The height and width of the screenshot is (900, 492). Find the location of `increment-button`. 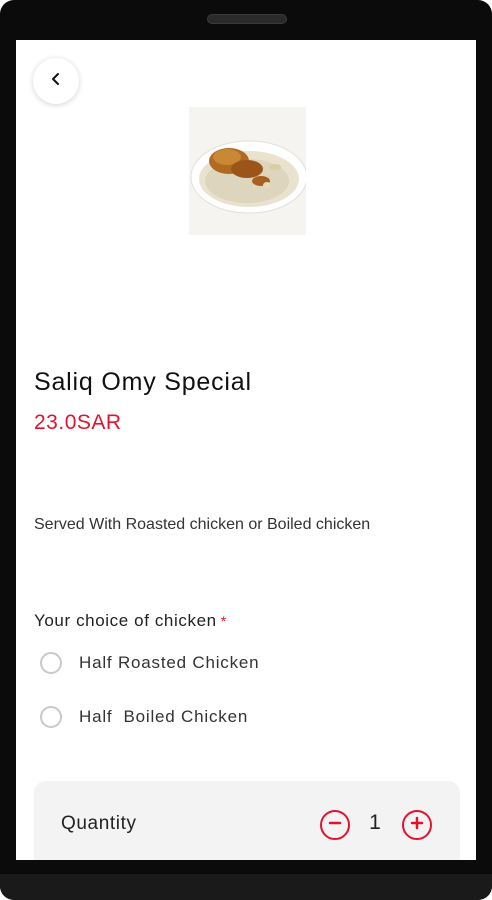

increment-button is located at coordinates (417, 825).